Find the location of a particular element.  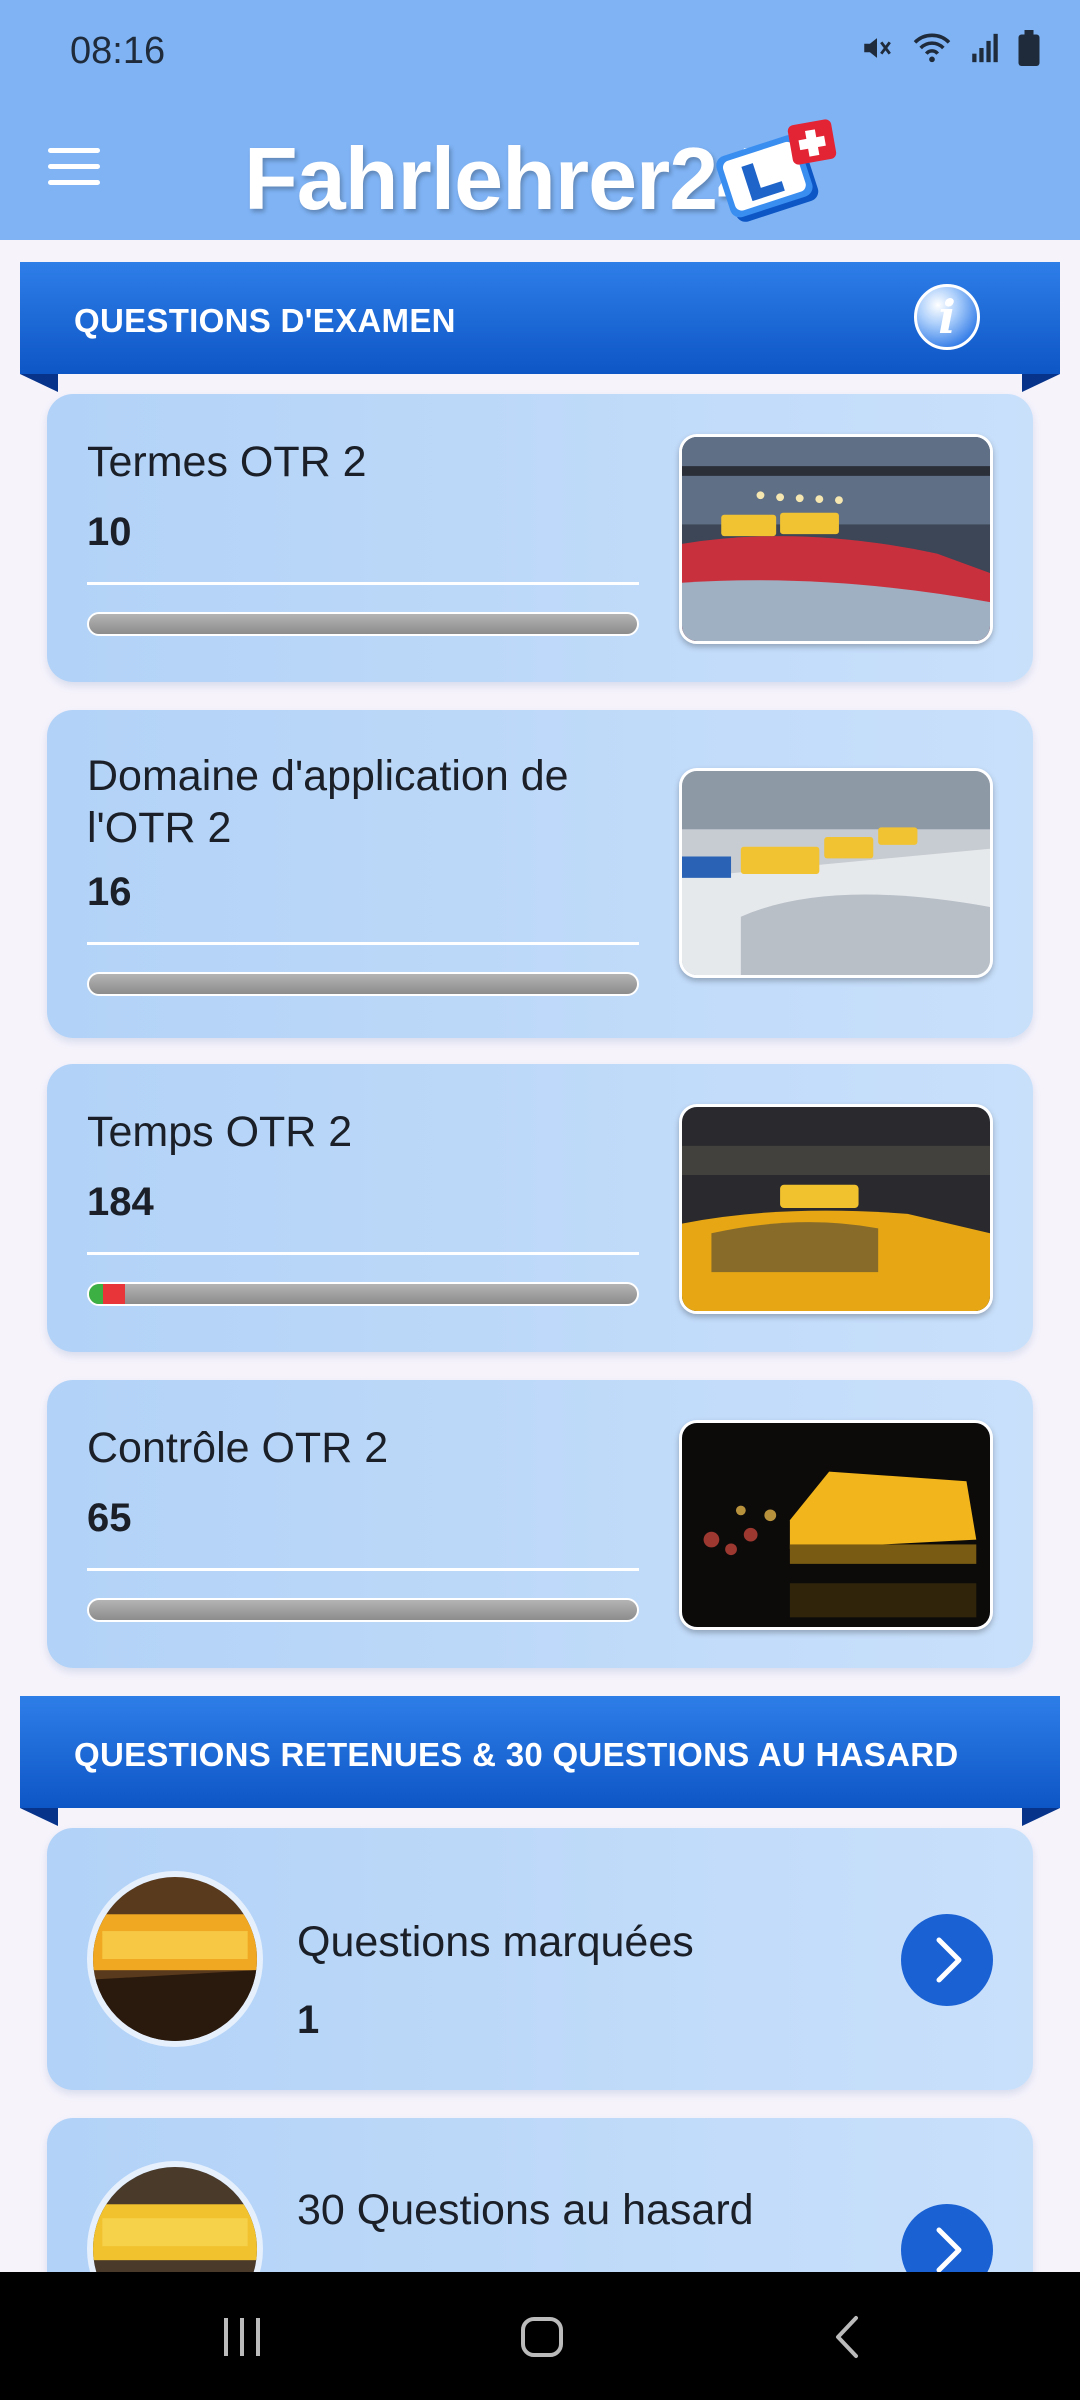

signal-icon is located at coordinates (985, 52).